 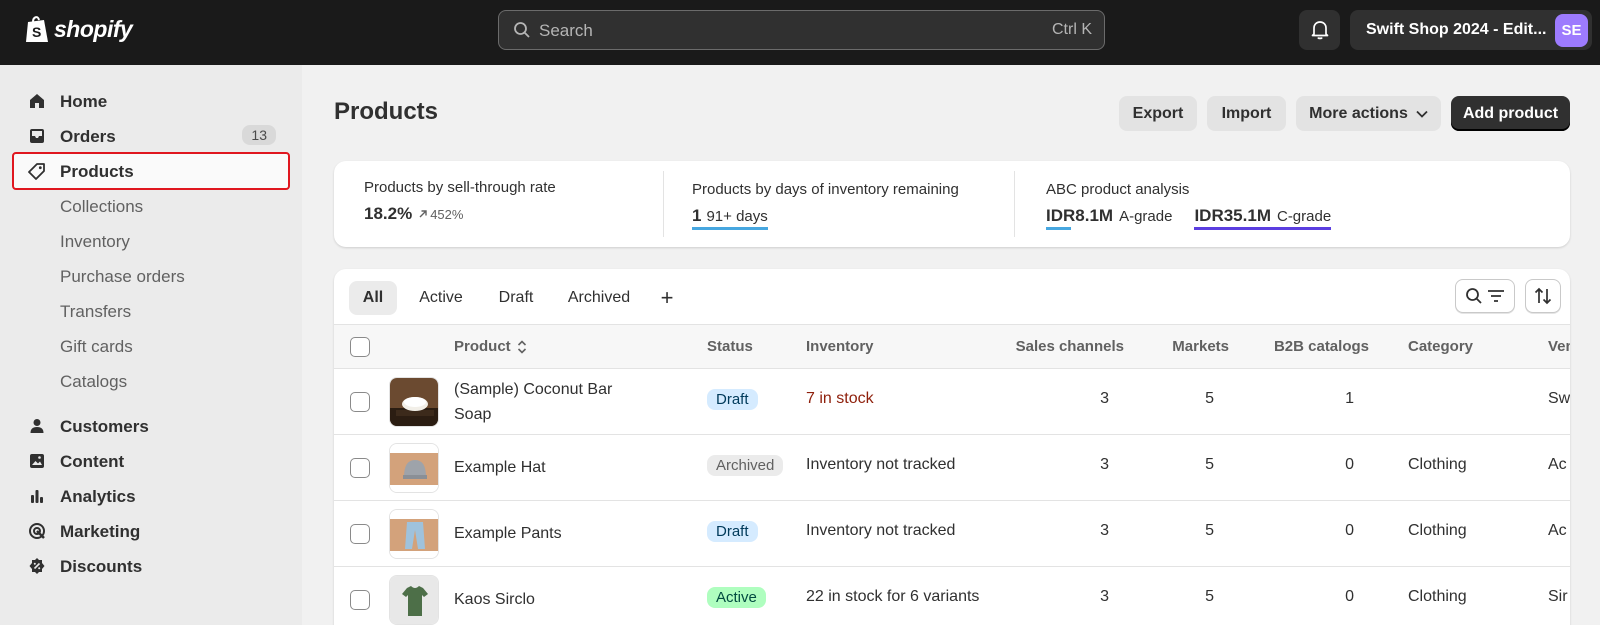 I want to click on search-icon, so click(x=522, y=30).